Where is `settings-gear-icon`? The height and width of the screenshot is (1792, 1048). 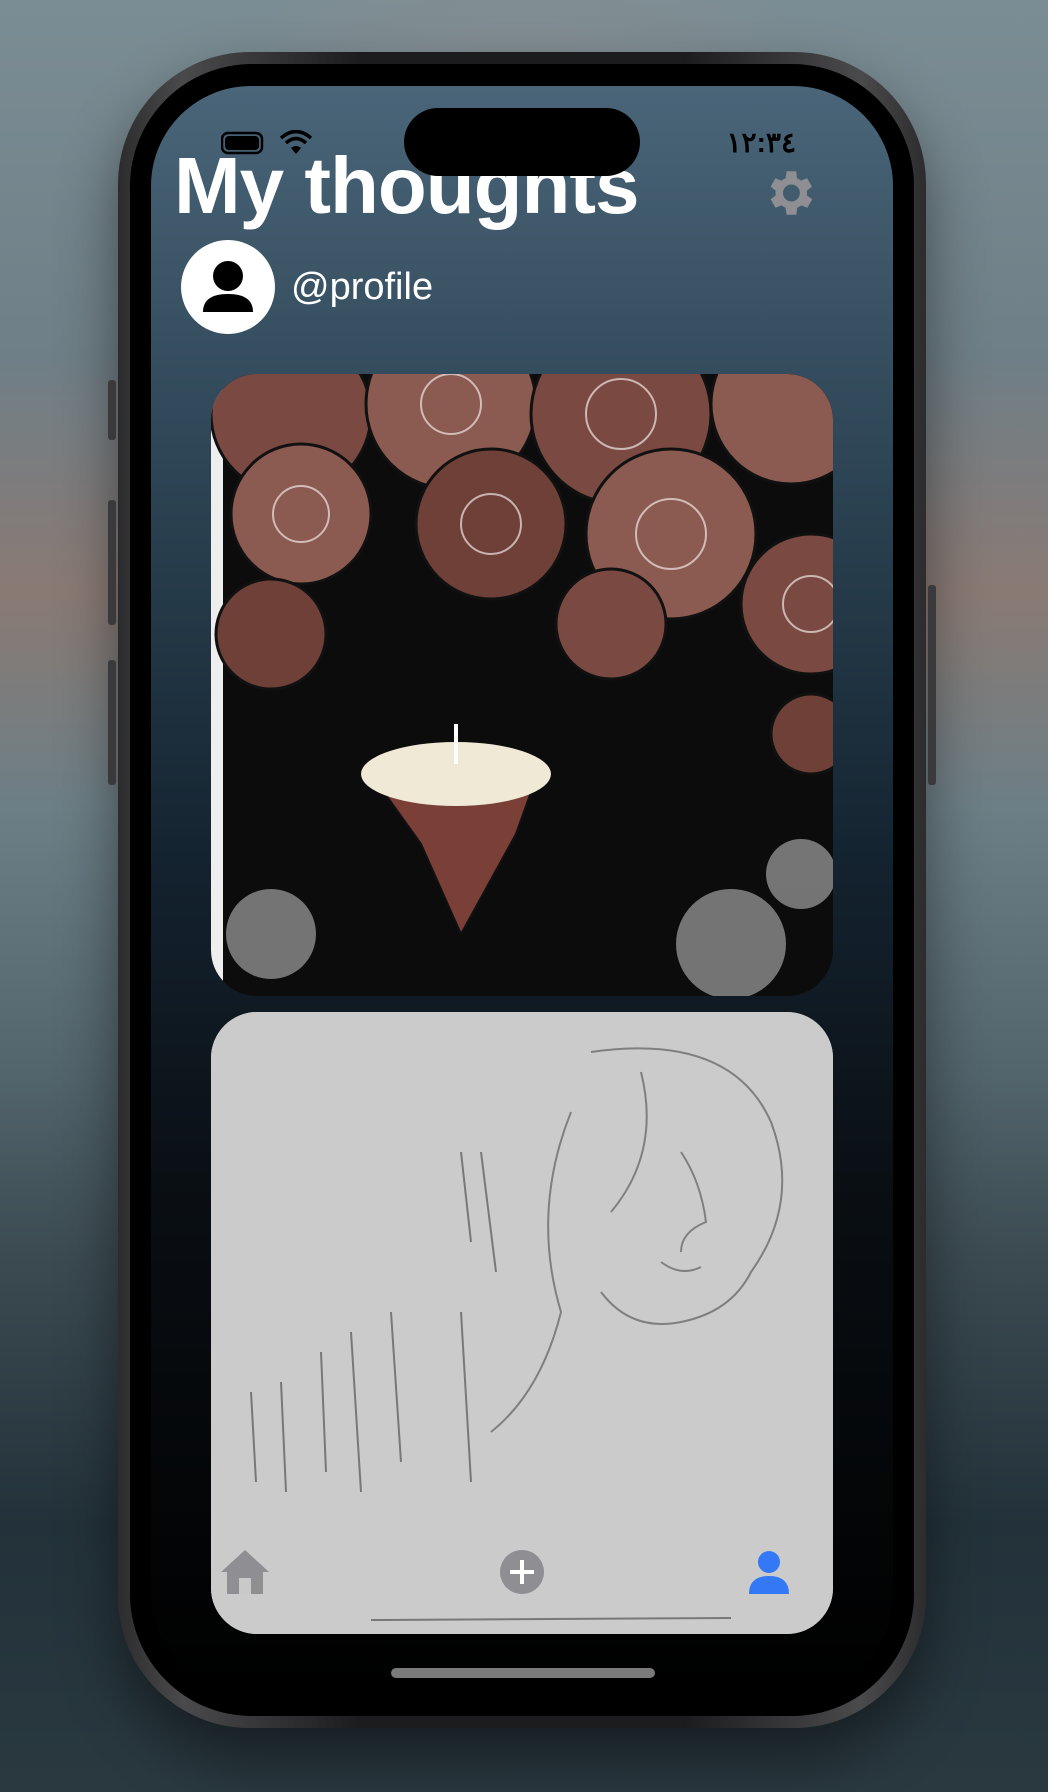 settings-gear-icon is located at coordinates (789, 193).